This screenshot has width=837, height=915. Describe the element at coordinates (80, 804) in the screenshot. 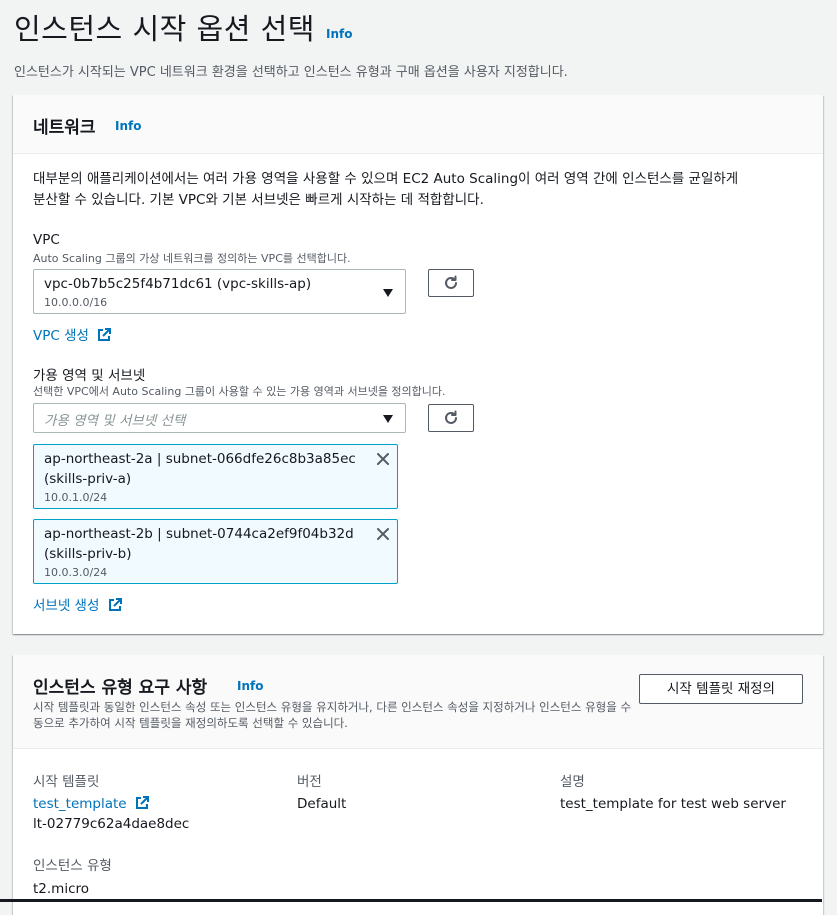

I see `launch-template-name: test_template` at that location.